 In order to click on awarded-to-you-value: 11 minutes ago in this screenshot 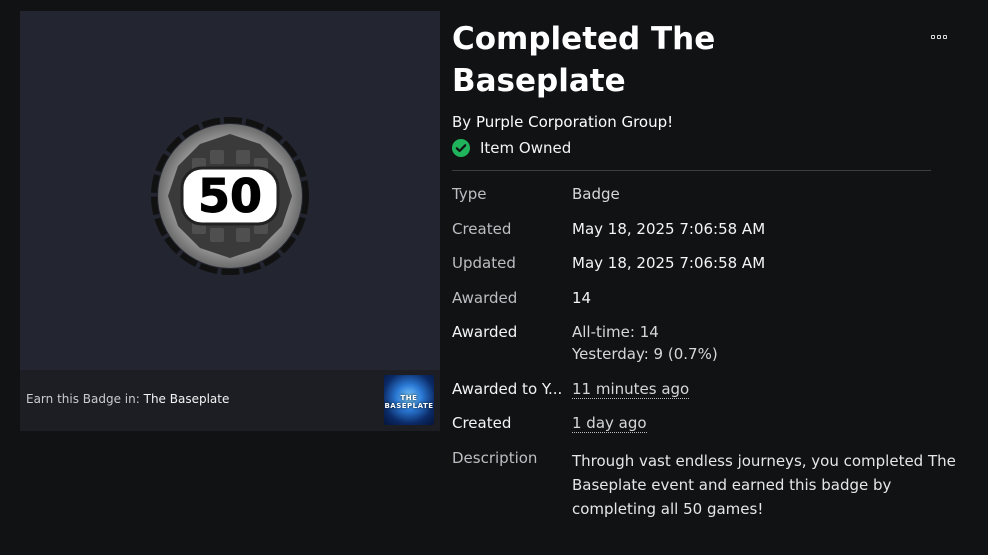, I will do `click(631, 389)`.